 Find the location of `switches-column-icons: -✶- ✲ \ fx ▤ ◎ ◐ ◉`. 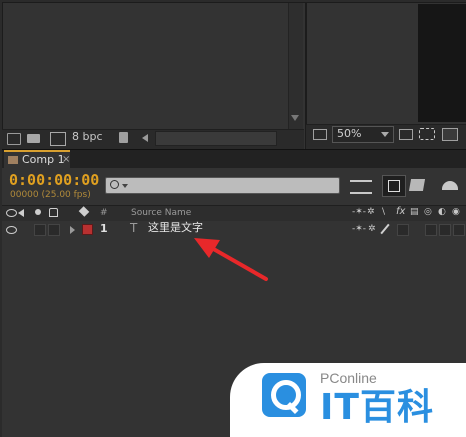

switches-column-icons: -✶- ✲ \ fx ▤ ◎ ◐ ◉ is located at coordinates (409, 212).